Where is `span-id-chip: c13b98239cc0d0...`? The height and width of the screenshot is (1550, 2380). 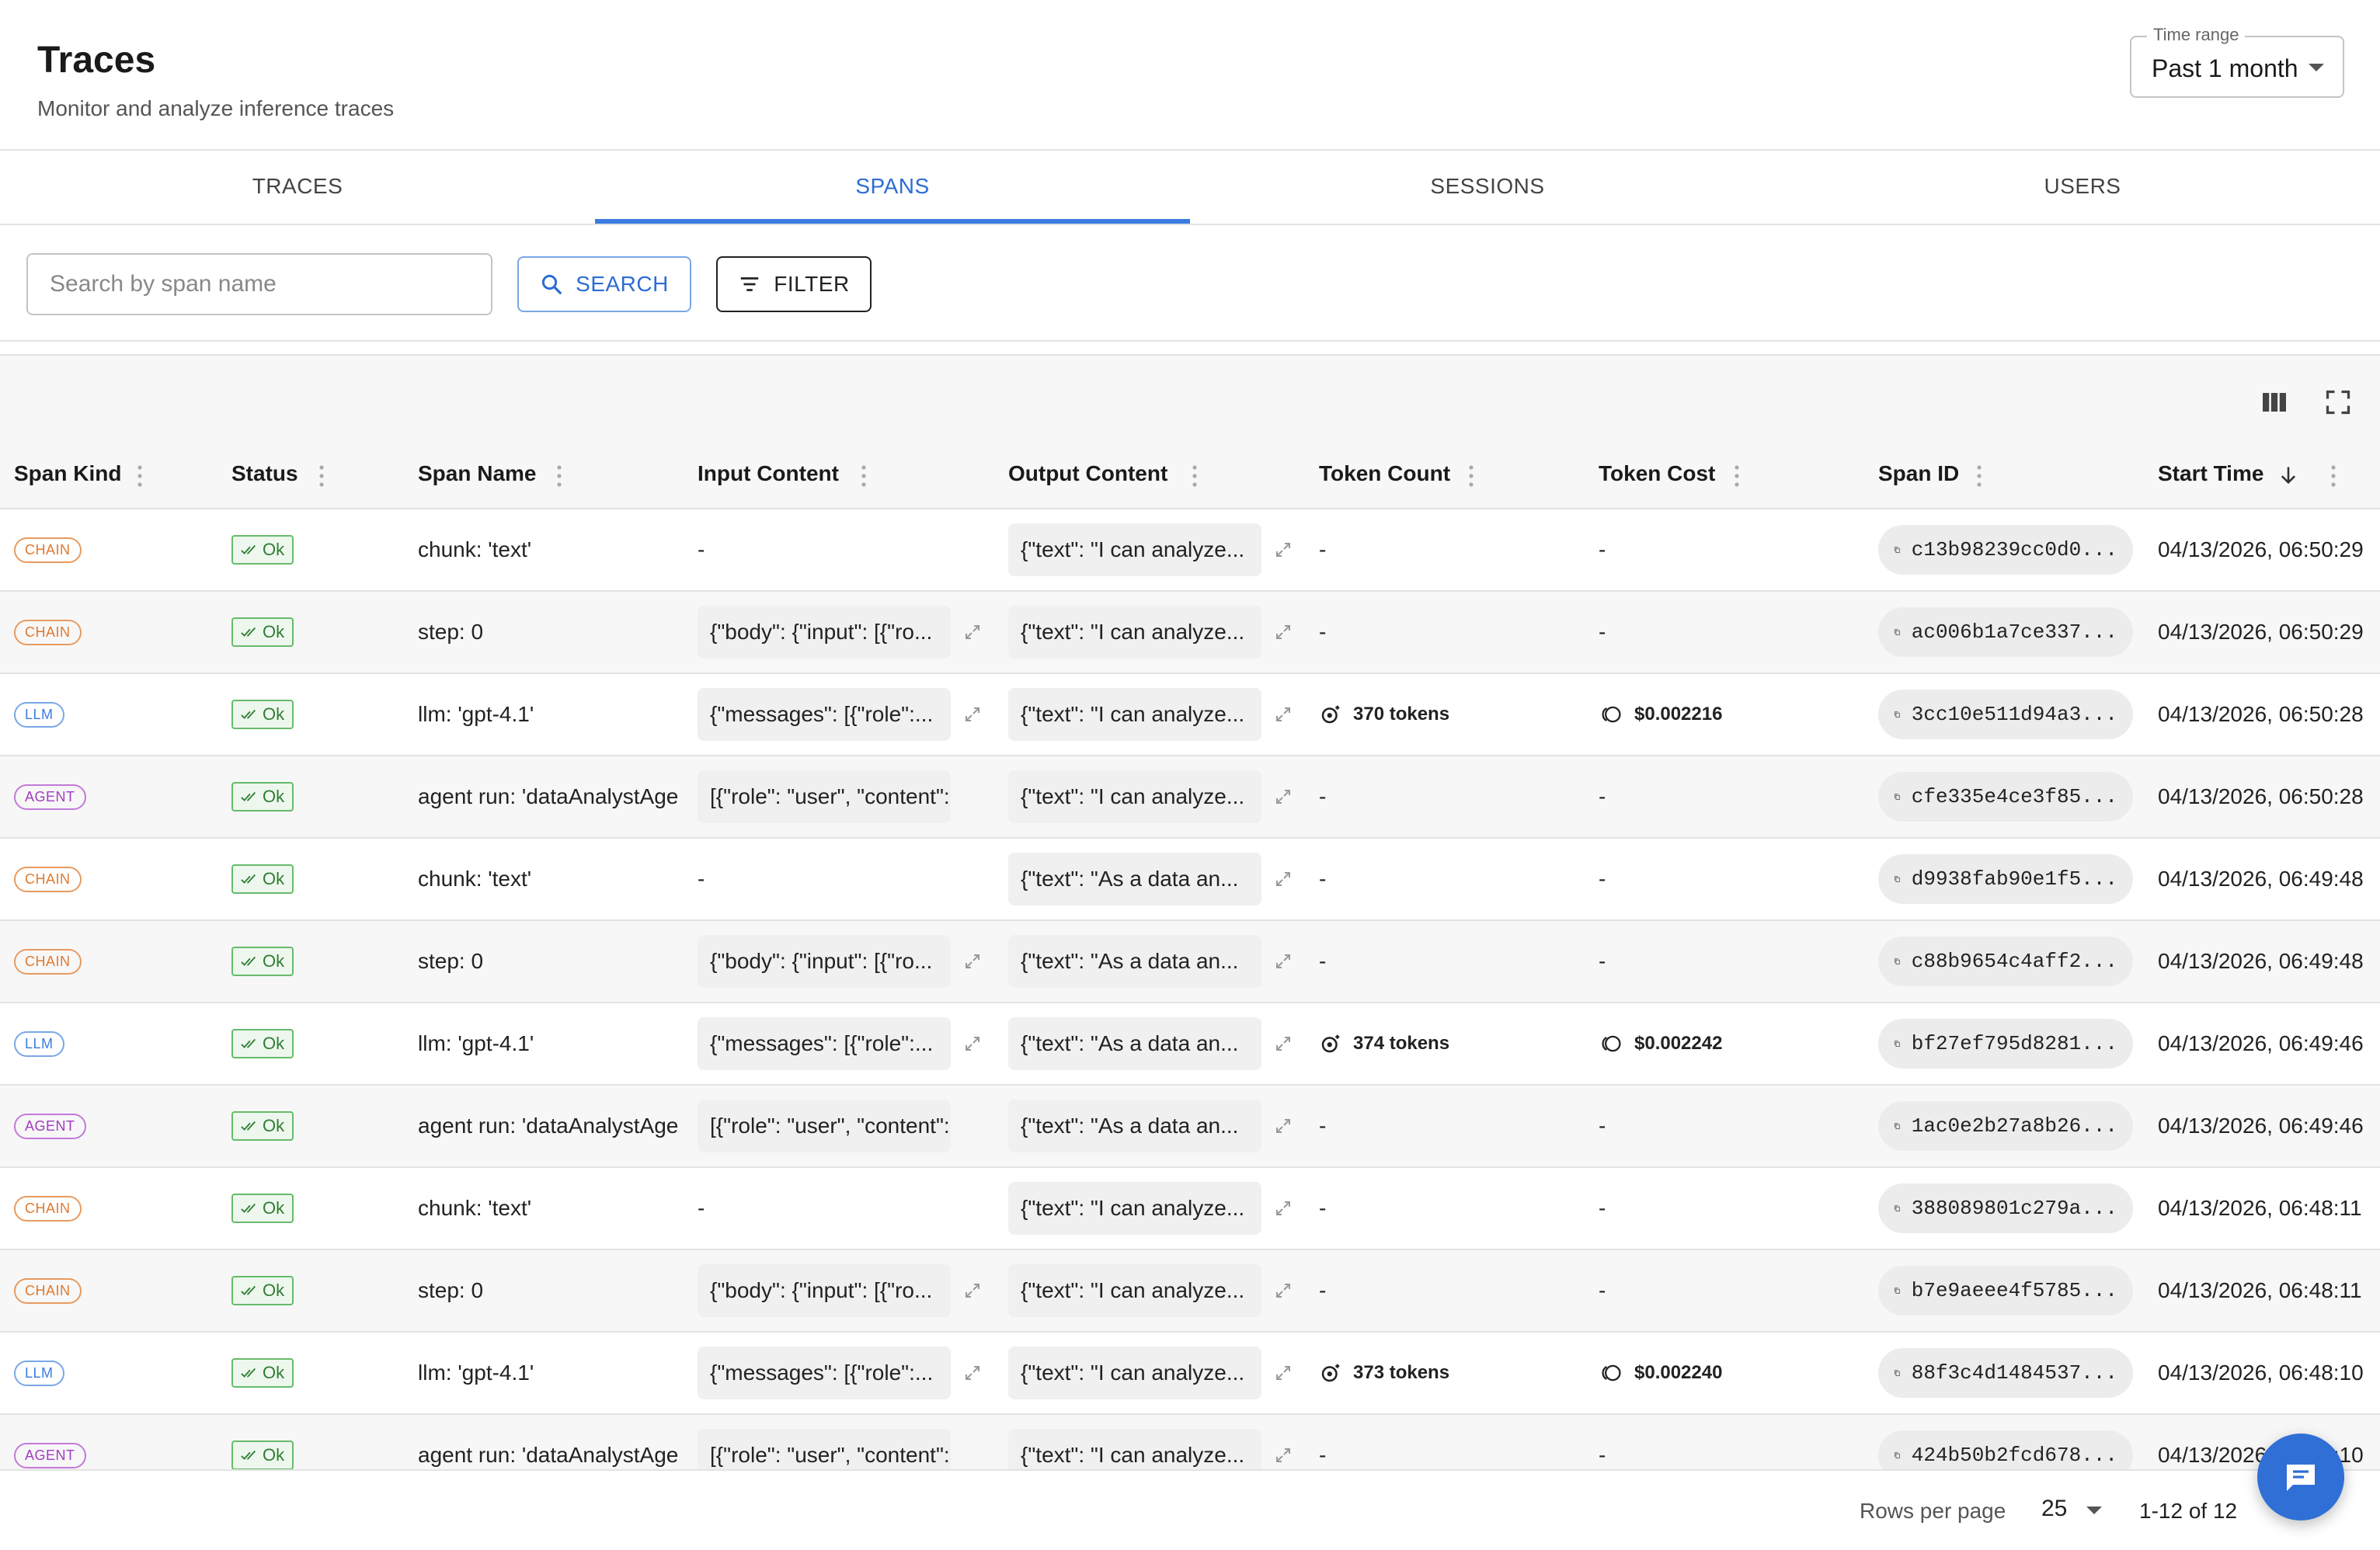
span-id-chip: c13b98239cc0d0... is located at coordinates (2006, 550).